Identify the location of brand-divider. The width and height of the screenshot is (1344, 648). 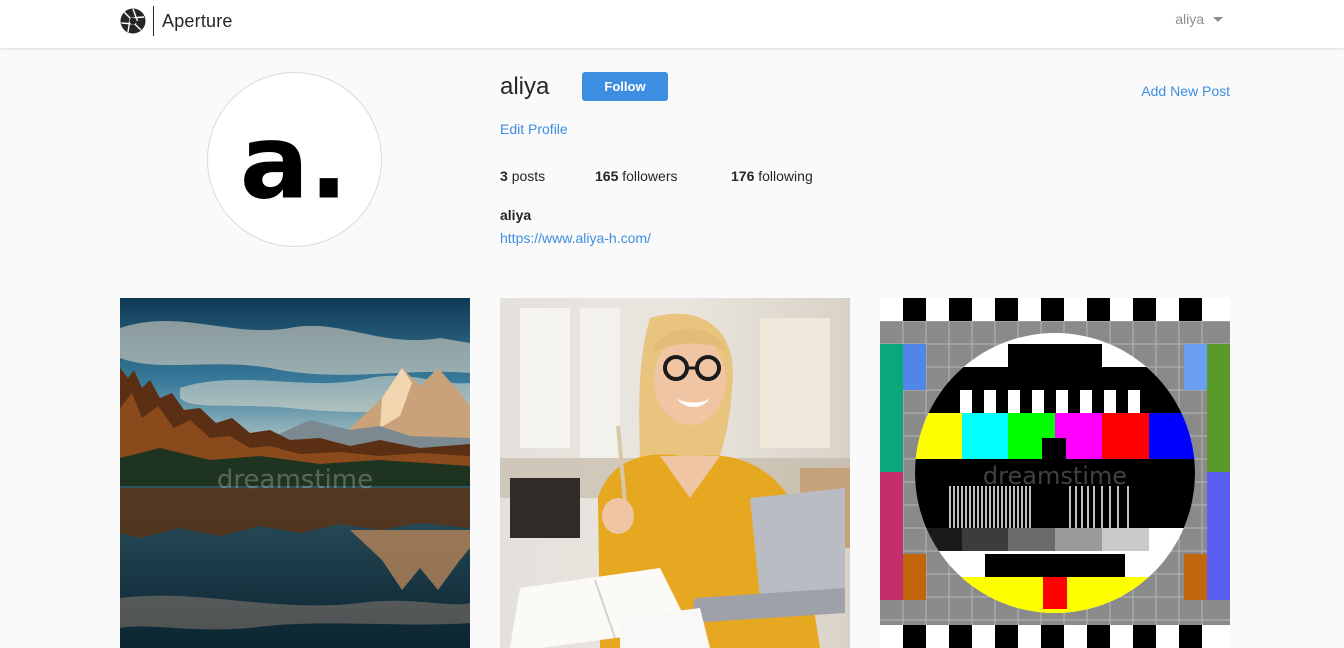
(153, 21).